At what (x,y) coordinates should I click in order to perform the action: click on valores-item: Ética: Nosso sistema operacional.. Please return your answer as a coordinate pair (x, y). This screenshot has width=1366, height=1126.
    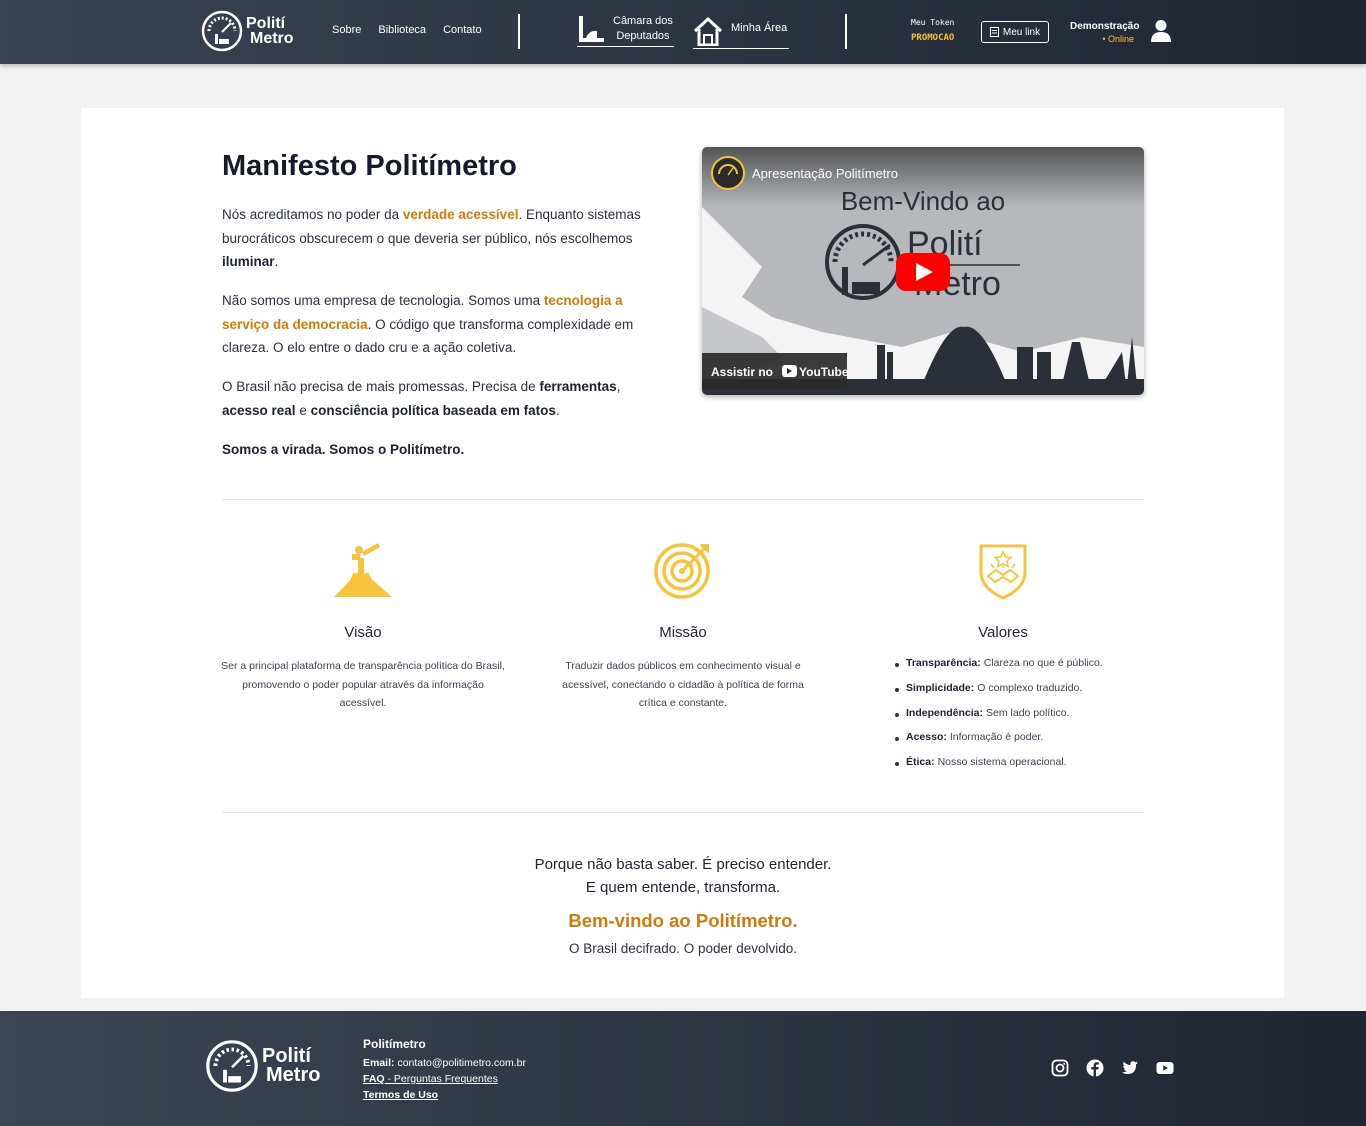
    Looking at the image, I should click on (999, 768).